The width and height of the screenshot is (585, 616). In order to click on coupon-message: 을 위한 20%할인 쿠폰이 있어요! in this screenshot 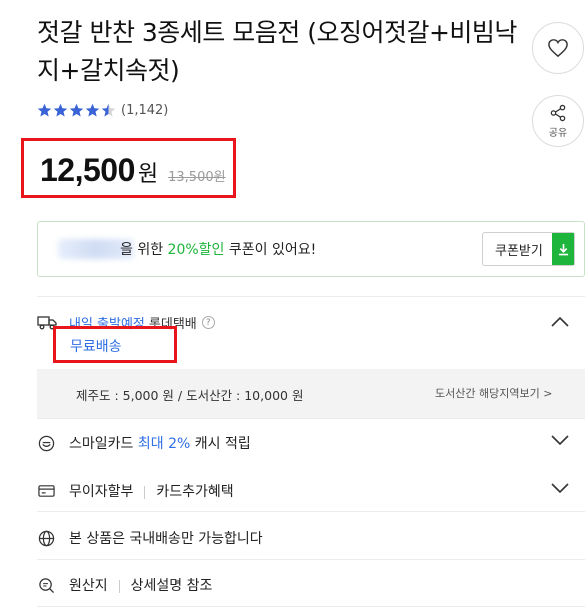, I will do `click(218, 250)`.